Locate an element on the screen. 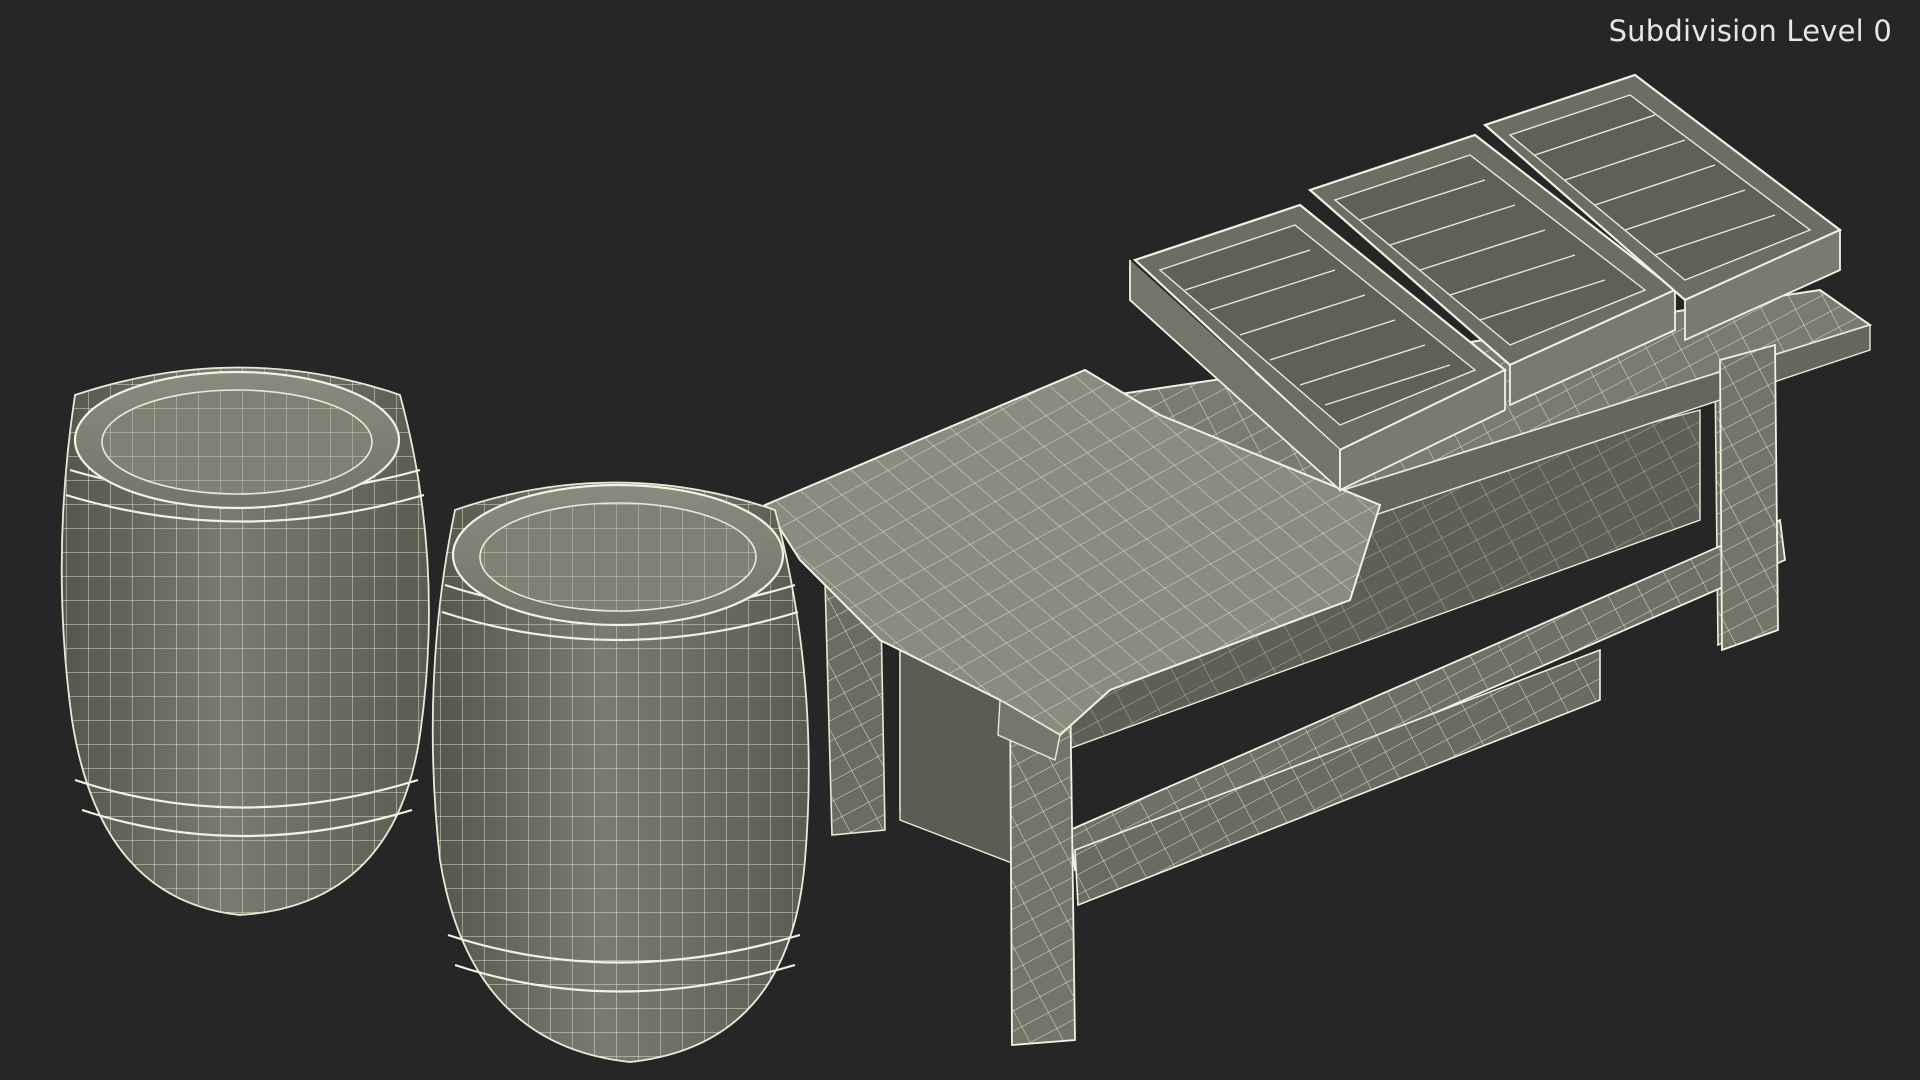 Image resolution: width=1920 pixels, height=1080 pixels. barrel-left is located at coordinates (245, 641).